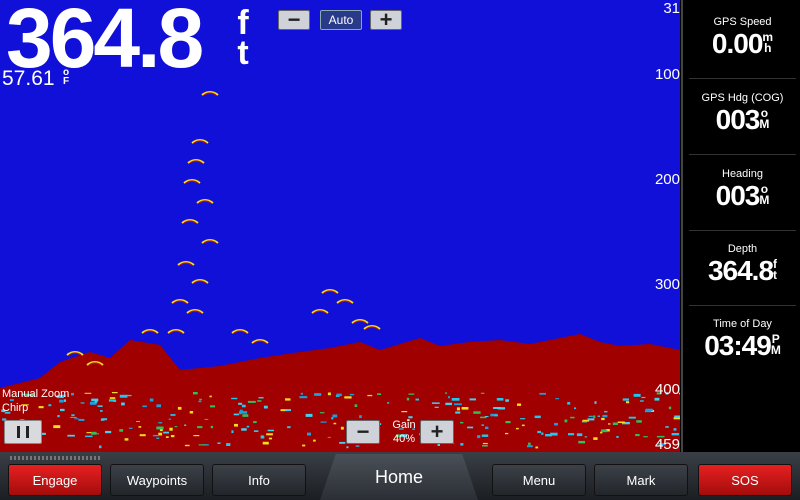 This screenshot has height=500, width=800. What do you see at coordinates (667, 179) in the screenshot?
I see `depth-scale-label: 200` at bounding box center [667, 179].